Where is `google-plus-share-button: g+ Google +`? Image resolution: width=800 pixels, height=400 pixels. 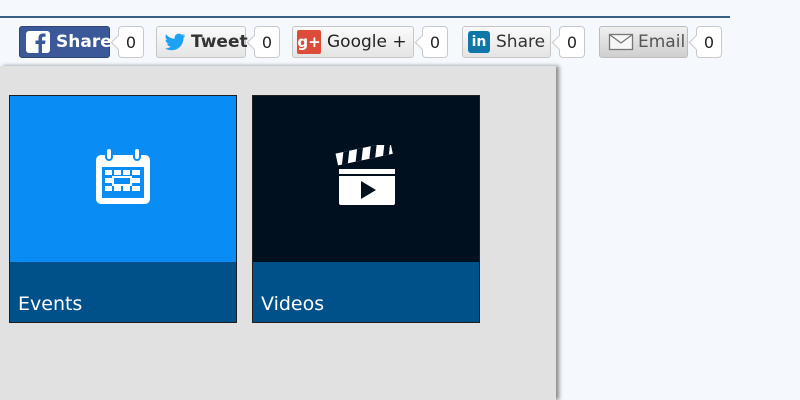
google-plus-share-button: g+ Google + is located at coordinates (353, 42).